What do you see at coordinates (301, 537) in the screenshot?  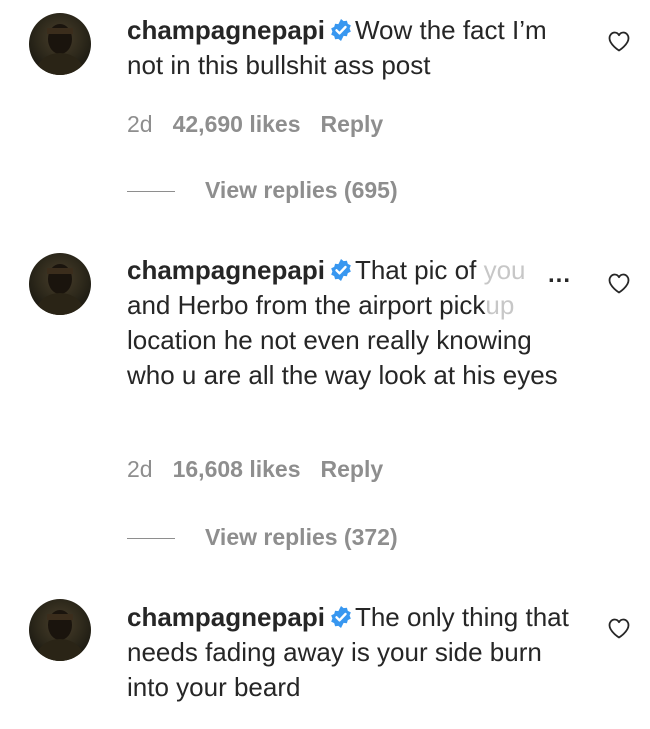 I see `view-replies-label: View replies (372)` at bounding box center [301, 537].